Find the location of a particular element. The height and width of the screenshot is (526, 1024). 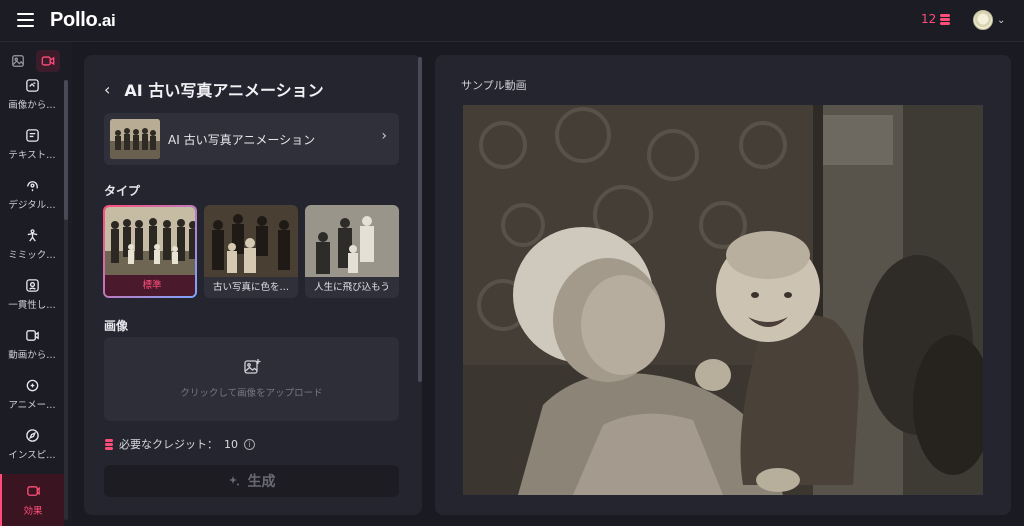

info-icon: i is located at coordinates (249, 444).